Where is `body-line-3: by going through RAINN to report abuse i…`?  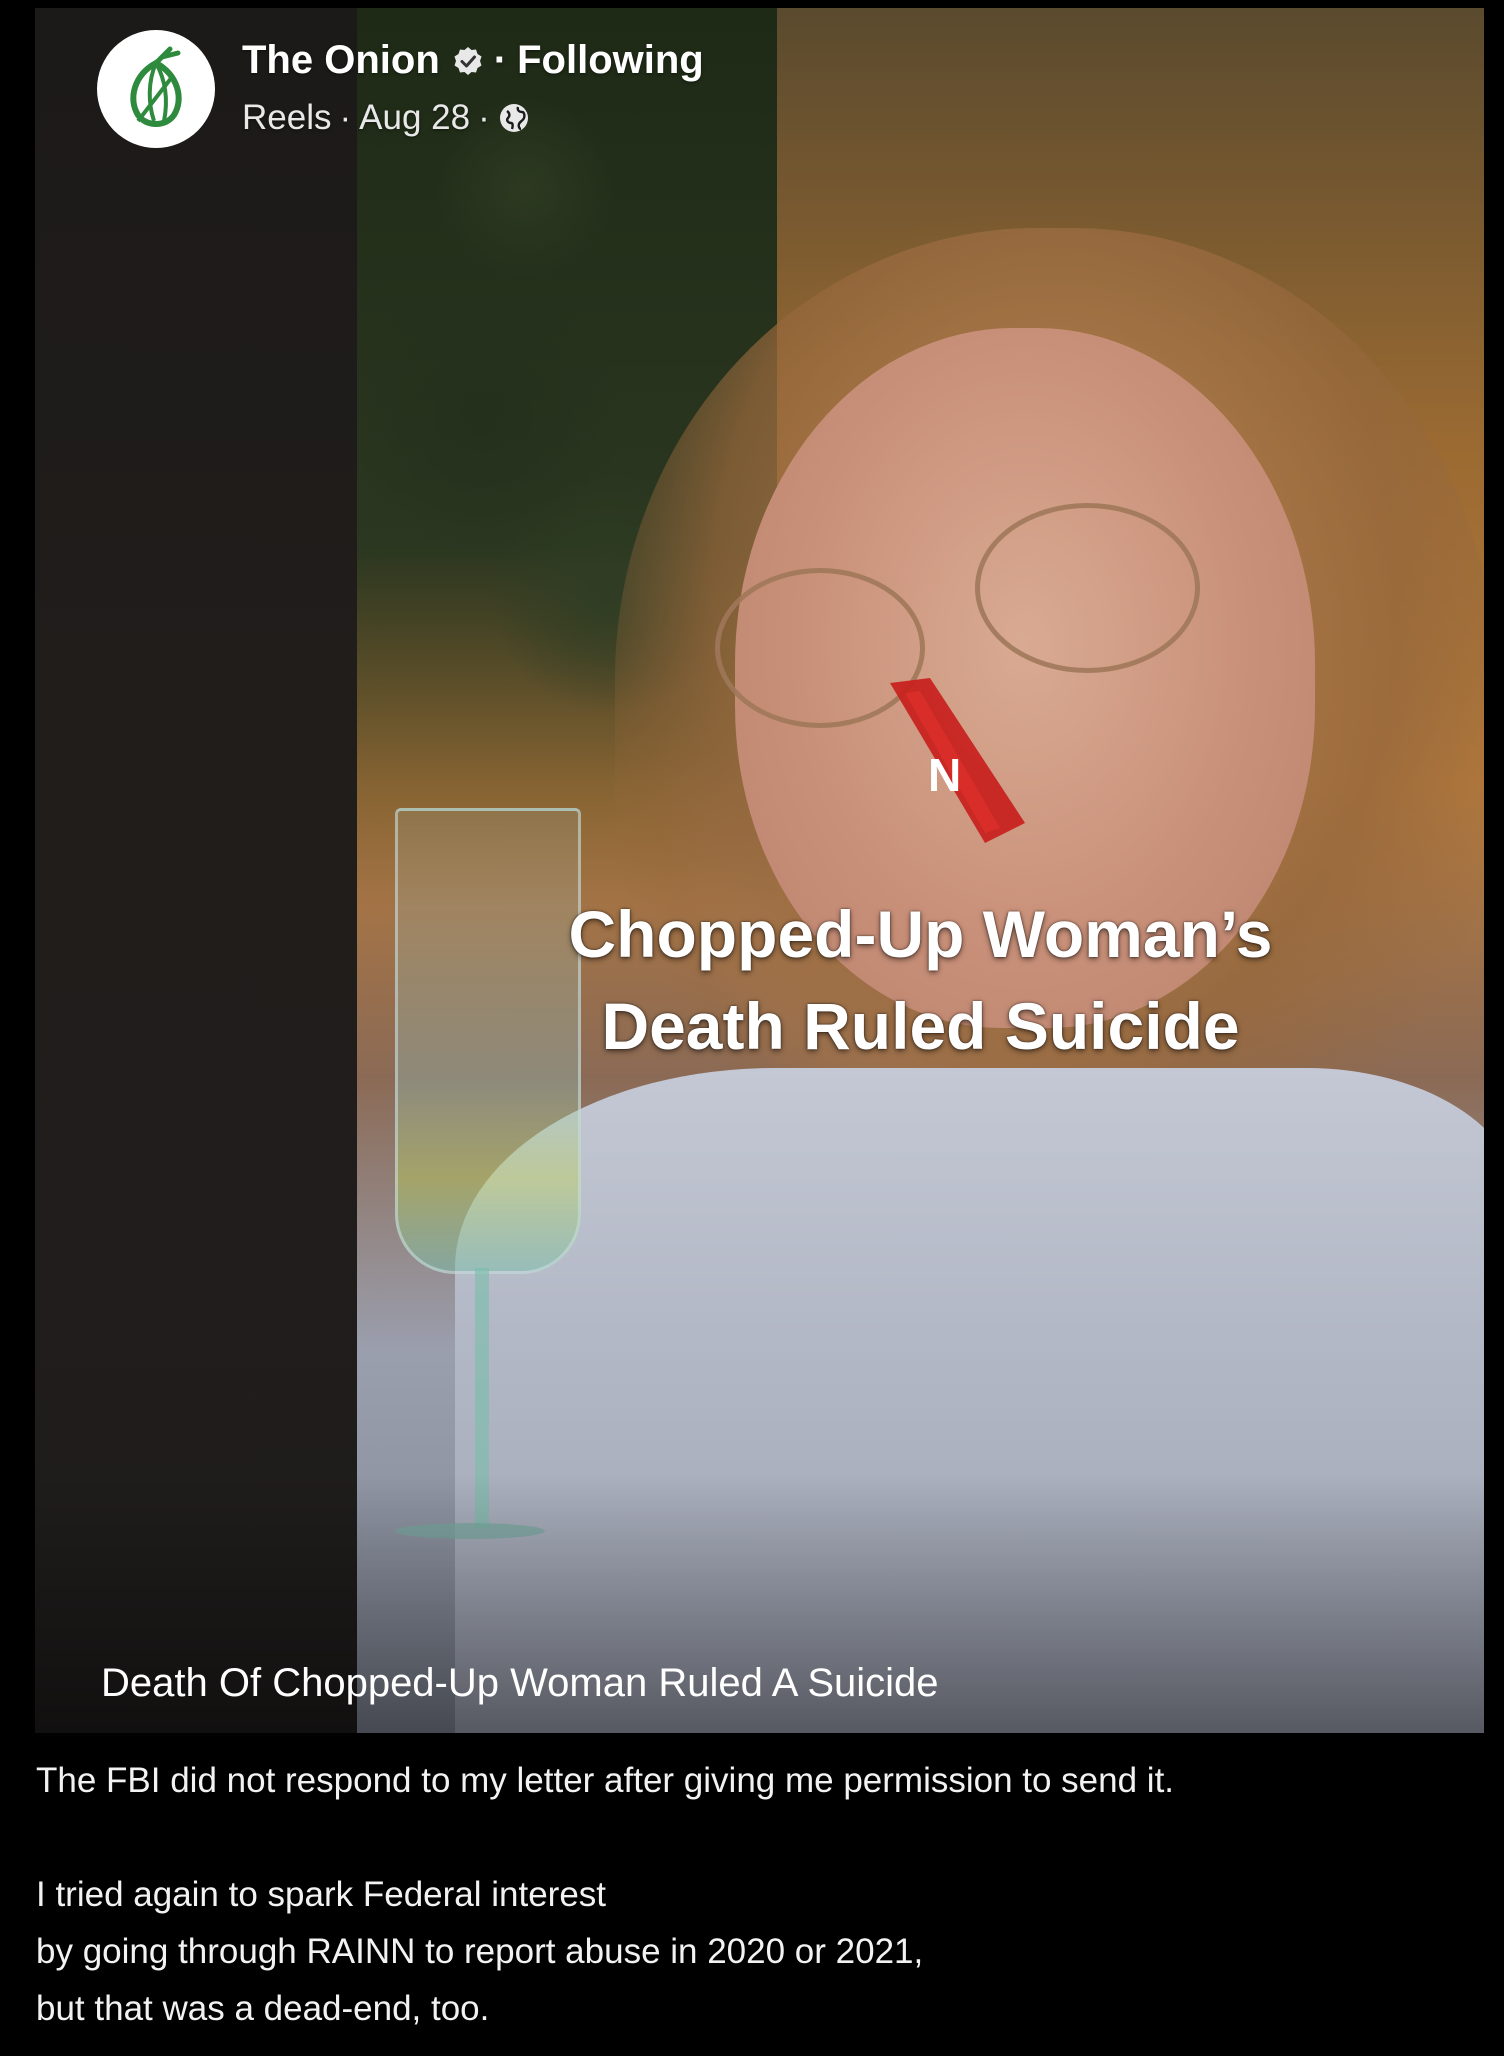 body-line-3: by going through RAINN to report abuse i… is located at coordinates (480, 1951).